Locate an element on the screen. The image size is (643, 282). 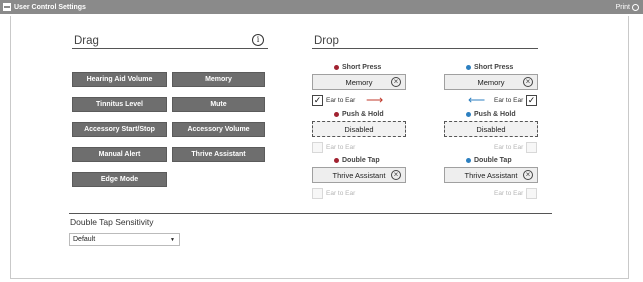
right-short-press-ear-to-ear-checkbox: ✓ is located at coordinates (531, 100).